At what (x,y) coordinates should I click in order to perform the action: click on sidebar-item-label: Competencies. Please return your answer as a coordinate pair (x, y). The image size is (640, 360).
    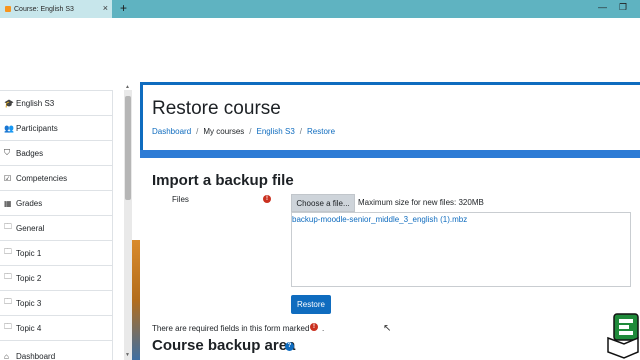
    Looking at the image, I should click on (42, 178).